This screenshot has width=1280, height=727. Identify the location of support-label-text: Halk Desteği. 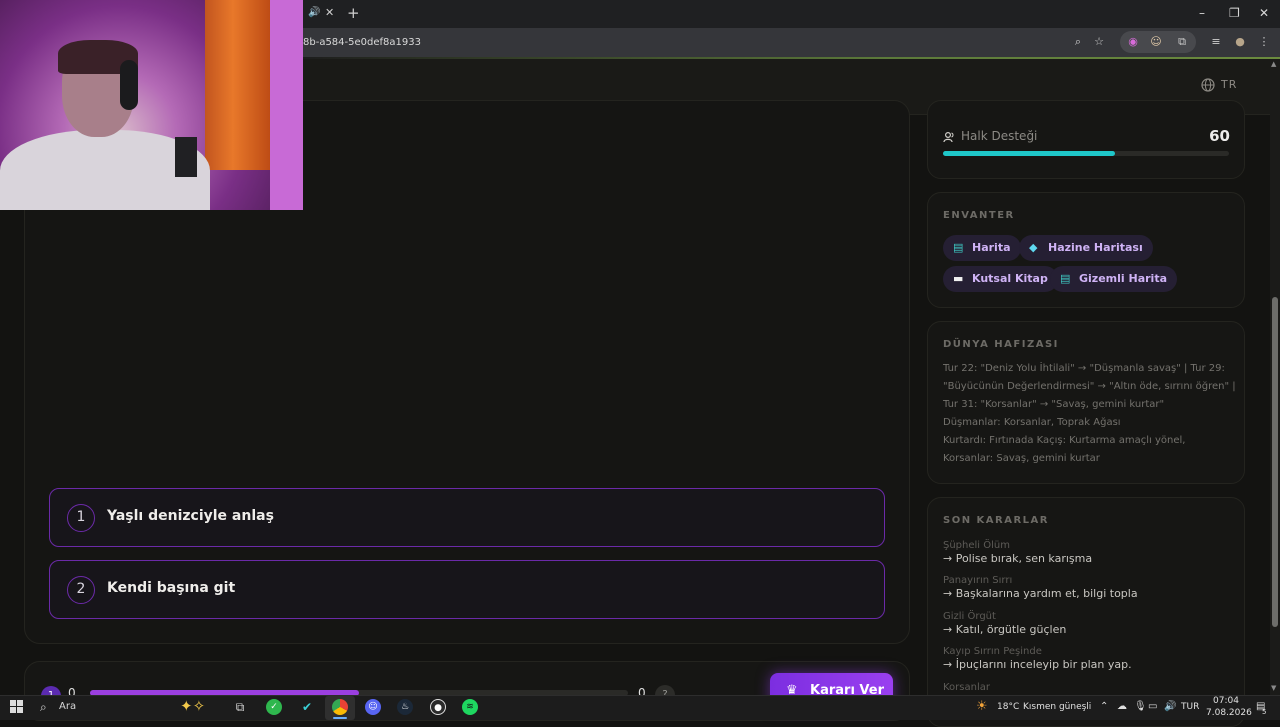
(999, 136).